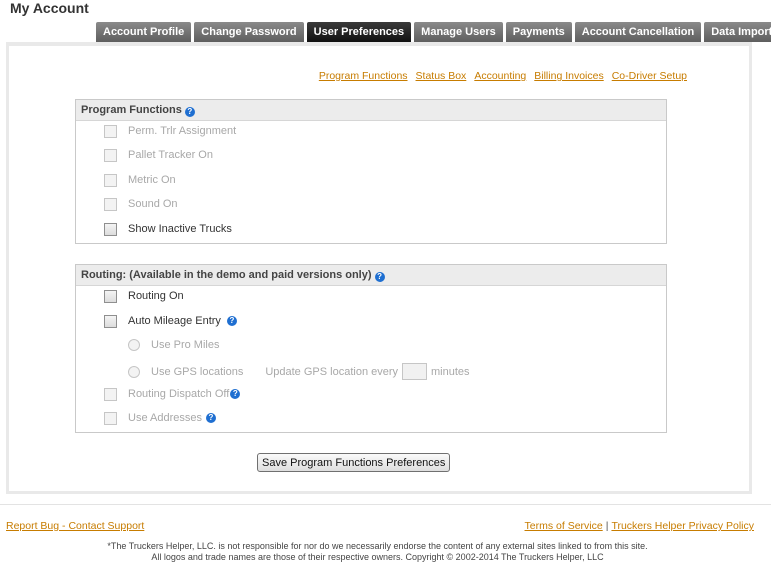  I want to click on routing-dispatch-off-row: Routing Dispatch Off?, so click(172, 394).